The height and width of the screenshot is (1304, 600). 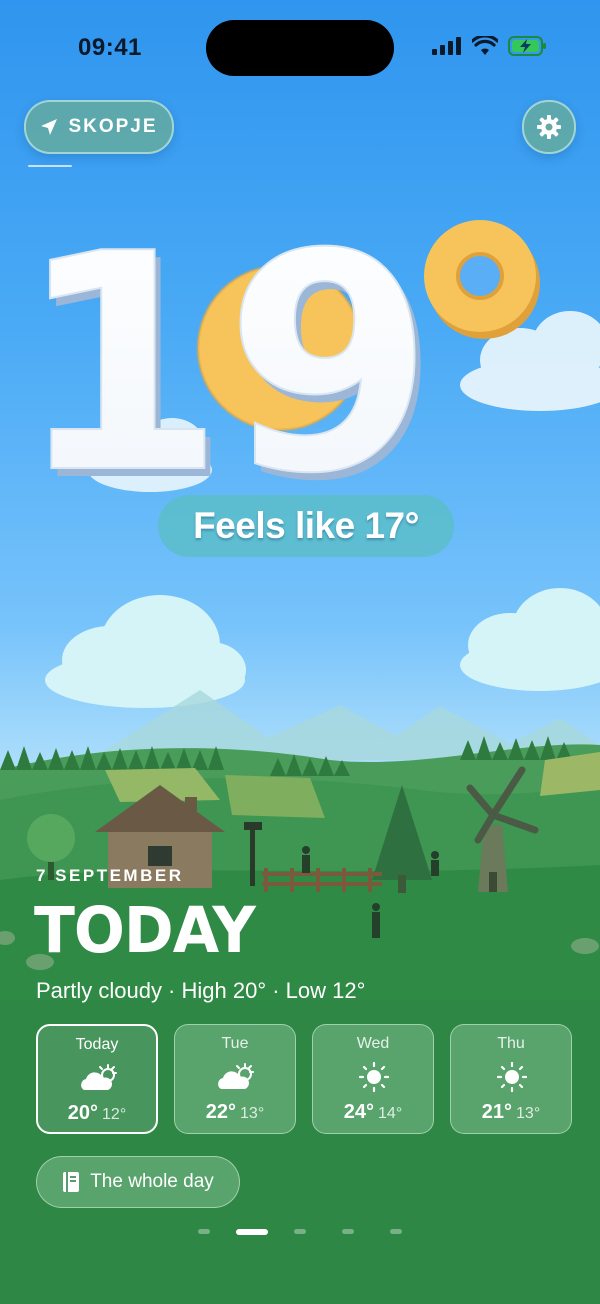 I want to click on forecast-low: 14°, so click(x=390, y=1113).